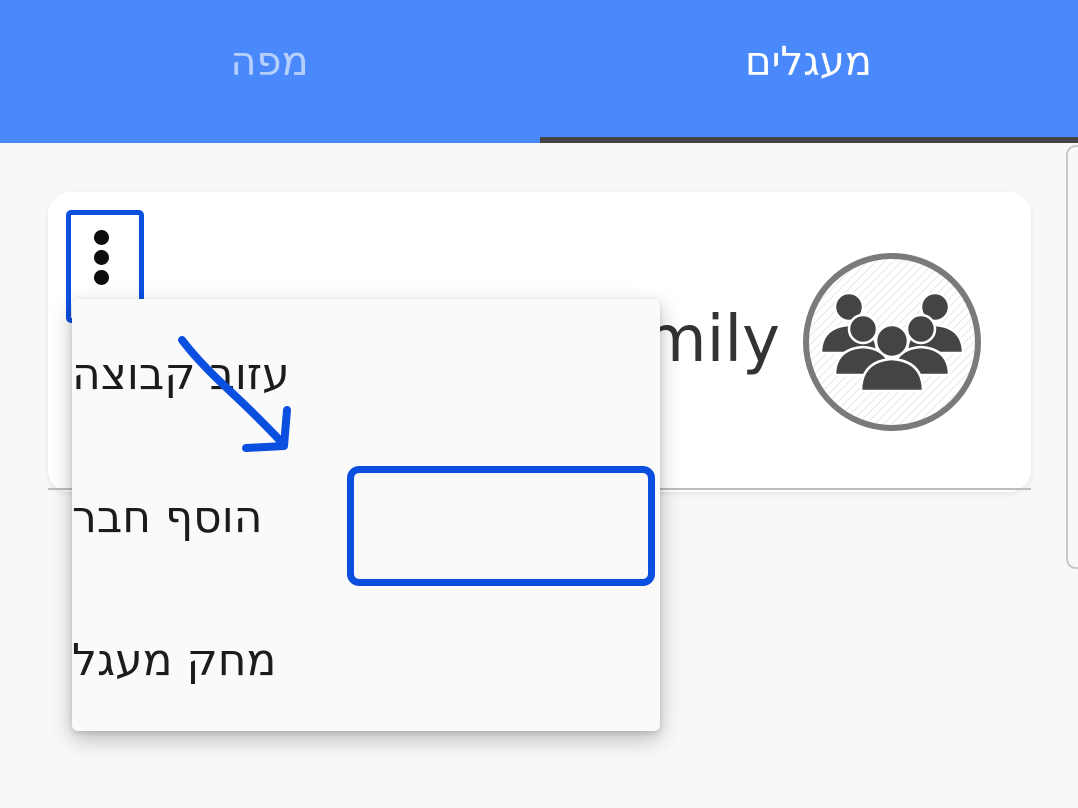  What do you see at coordinates (366, 374) in the screenshot?
I see `menu-item-leave-group: עזוב קבוצה` at bounding box center [366, 374].